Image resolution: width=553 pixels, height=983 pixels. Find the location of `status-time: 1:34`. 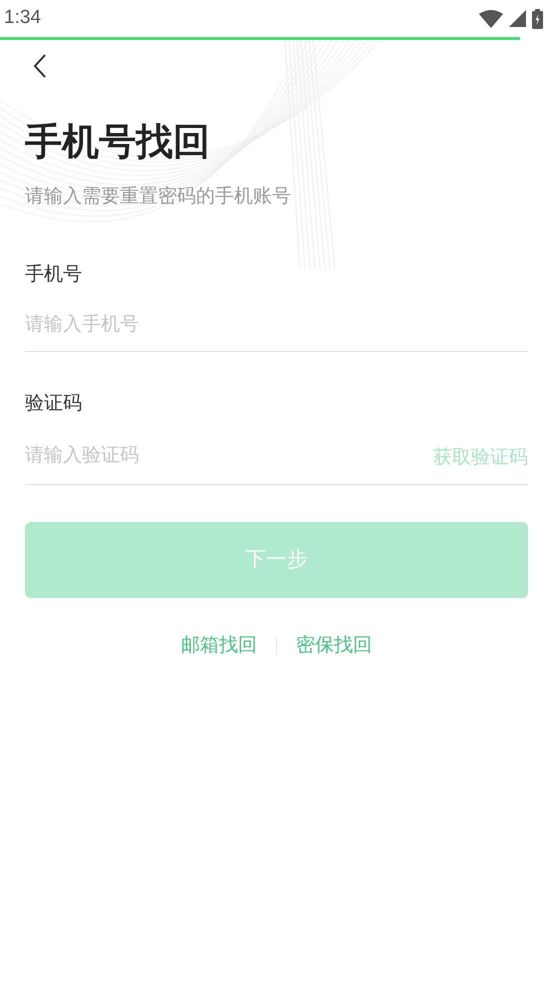

status-time: 1:34 is located at coordinates (22, 18).